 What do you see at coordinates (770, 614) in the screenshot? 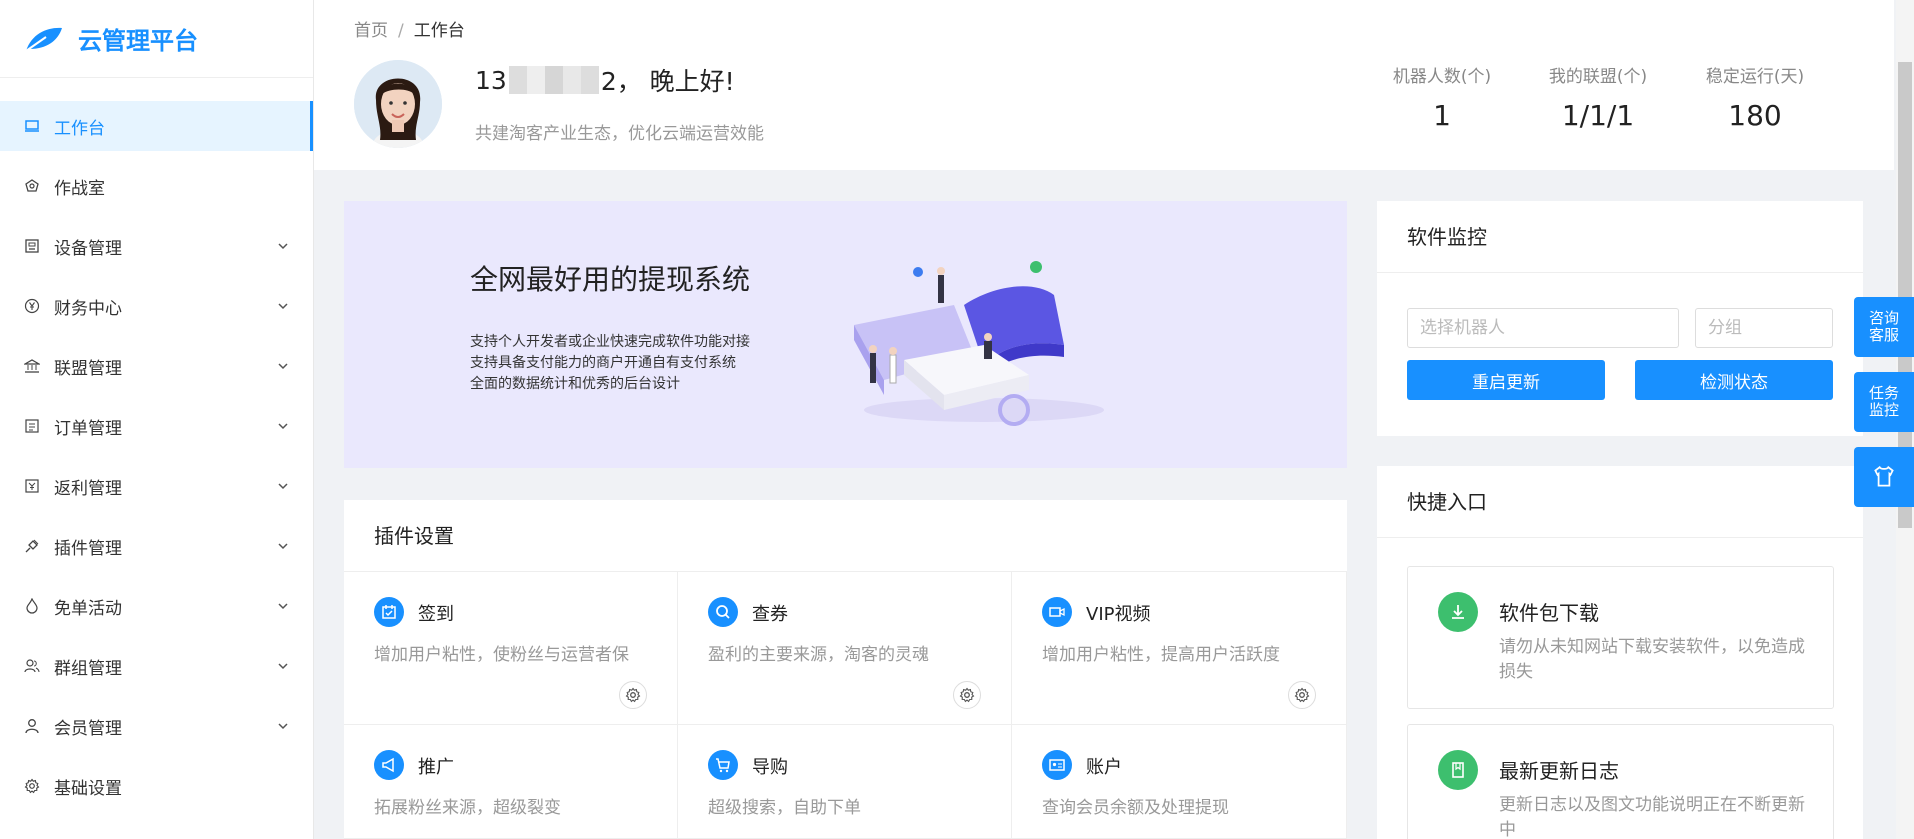
I see `plugin-name: 查券` at bounding box center [770, 614].